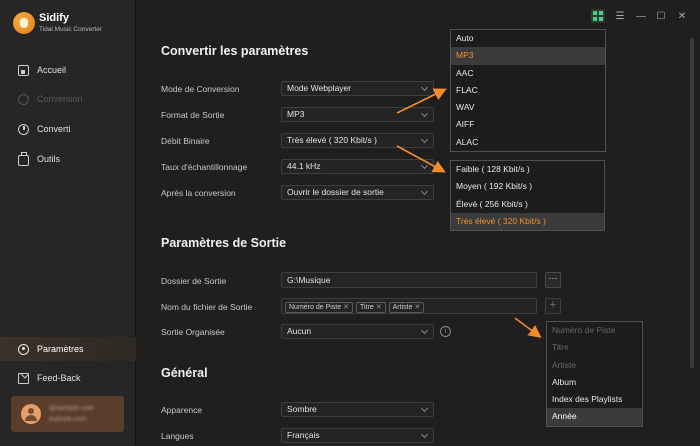  Describe the element at coordinates (421, 159) in the screenshot. I see `arrow-to-bitrate-dropdown` at that location.